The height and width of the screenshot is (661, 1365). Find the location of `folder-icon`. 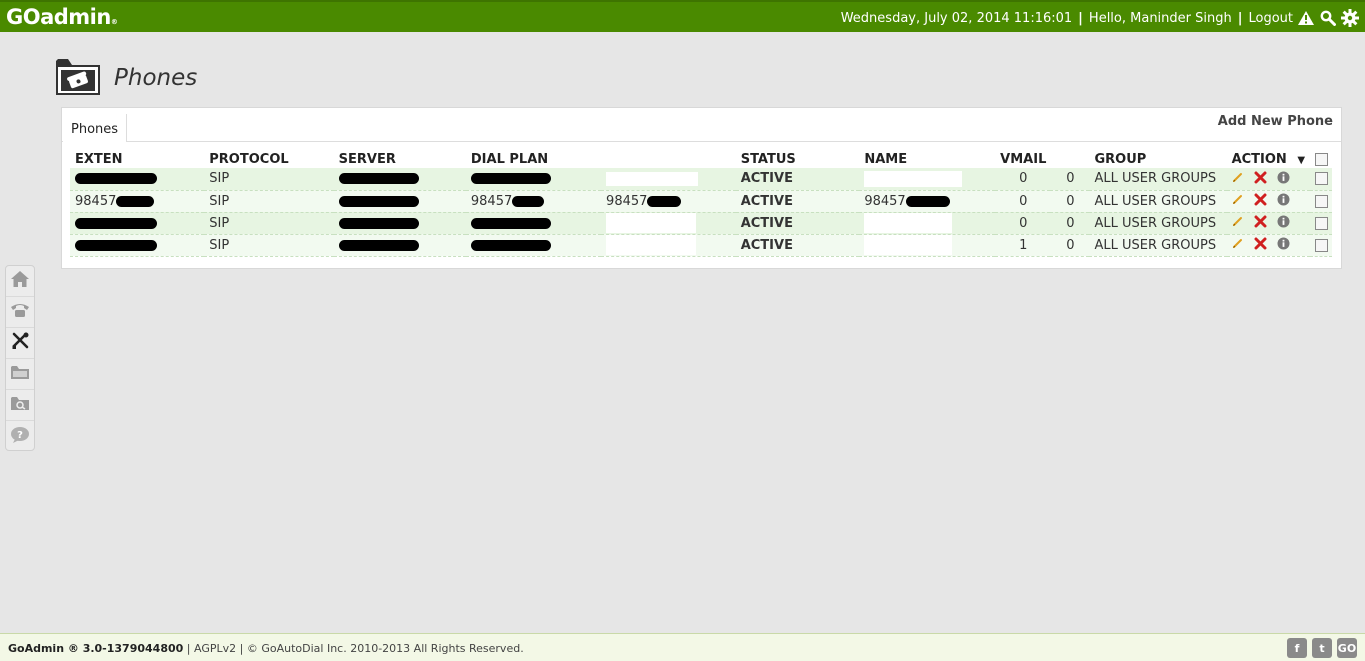

folder-icon is located at coordinates (20, 374).